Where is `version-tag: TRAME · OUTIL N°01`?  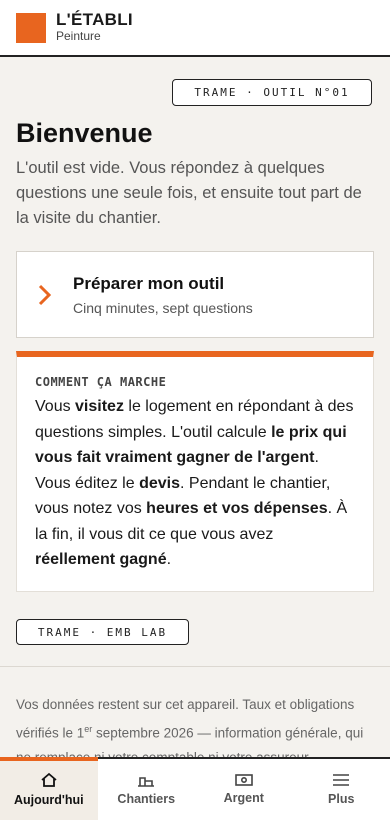 version-tag: TRAME · OUTIL N°01 is located at coordinates (272, 92).